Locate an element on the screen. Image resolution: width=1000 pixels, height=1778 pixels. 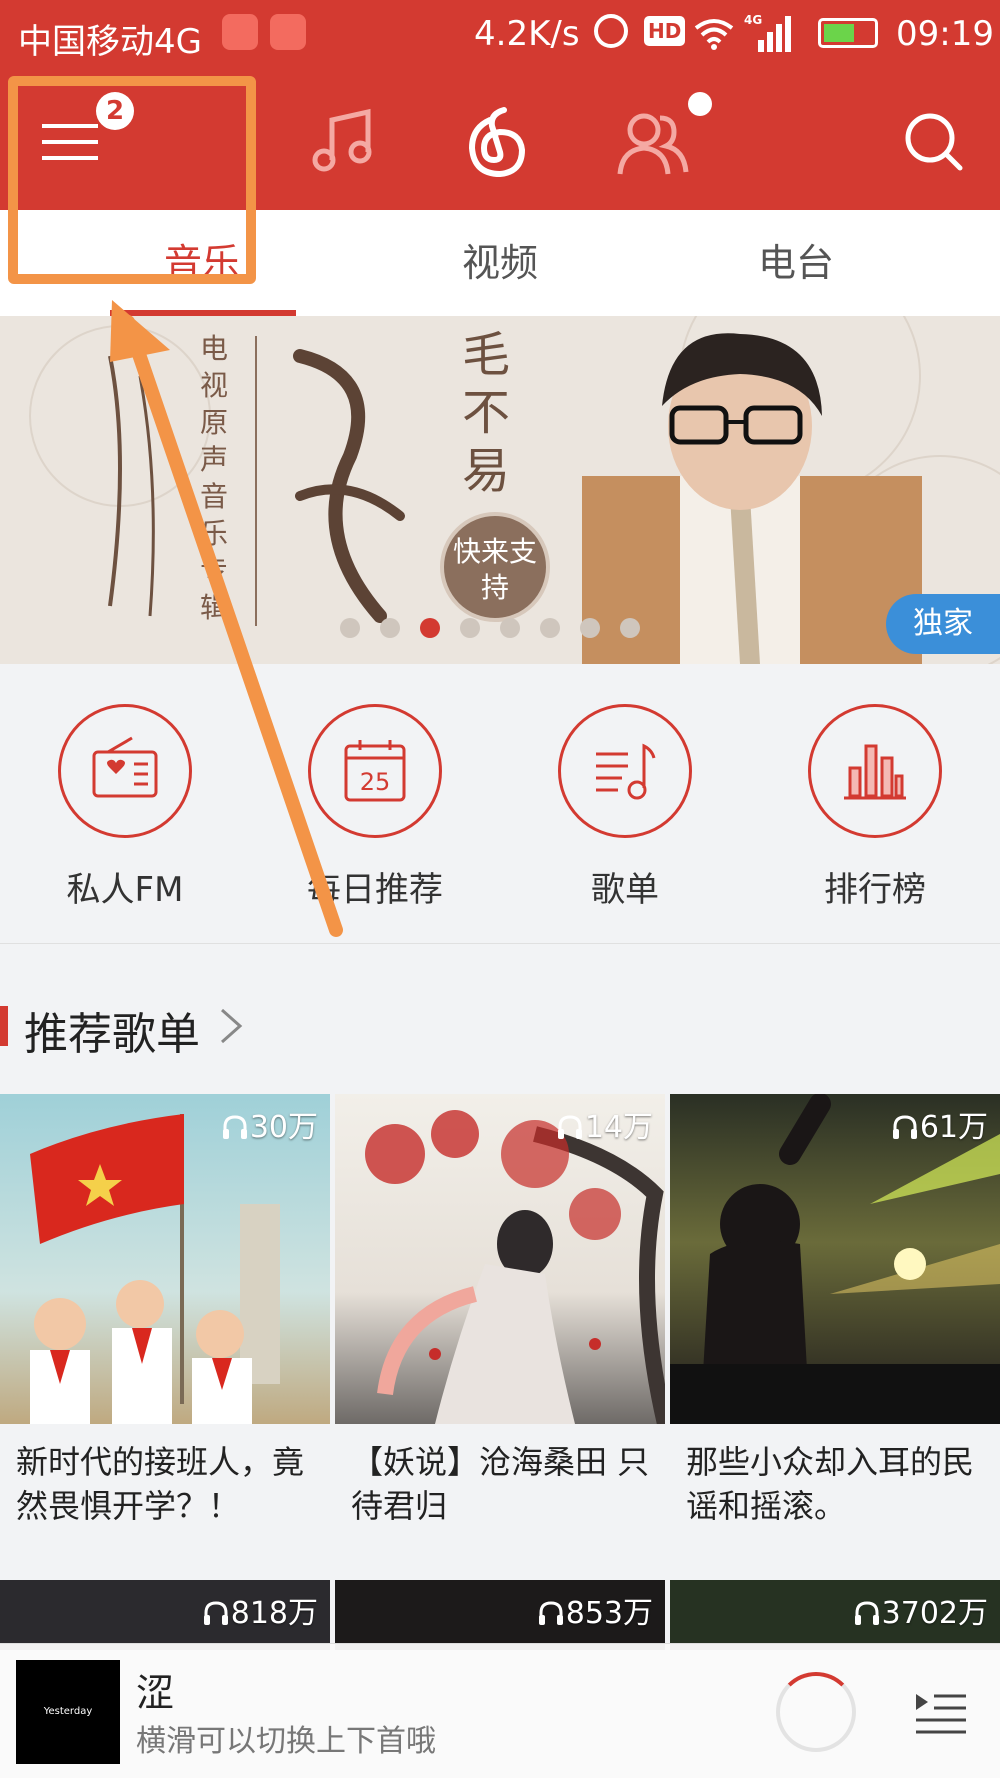
play-count: 30万 is located at coordinates (270, 1124).